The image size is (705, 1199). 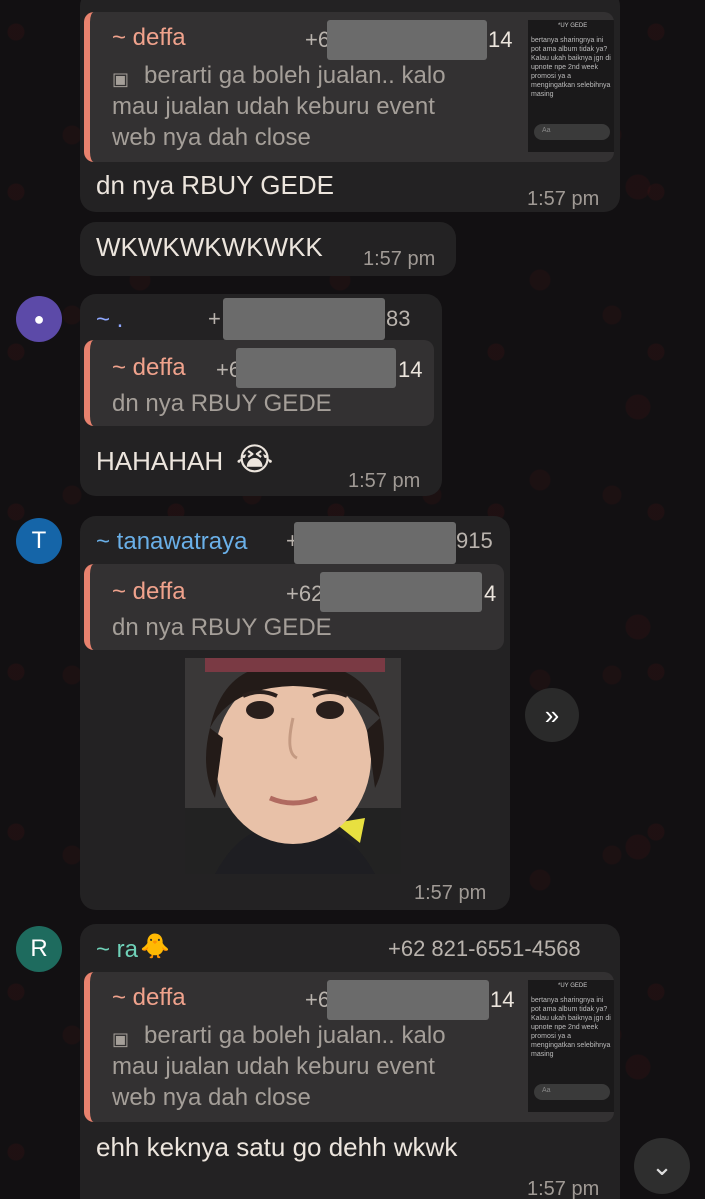 What do you see at coordinates (214, 318) in the screenshot?
I see `sender-phone: +` at bounding box center [214, 318].